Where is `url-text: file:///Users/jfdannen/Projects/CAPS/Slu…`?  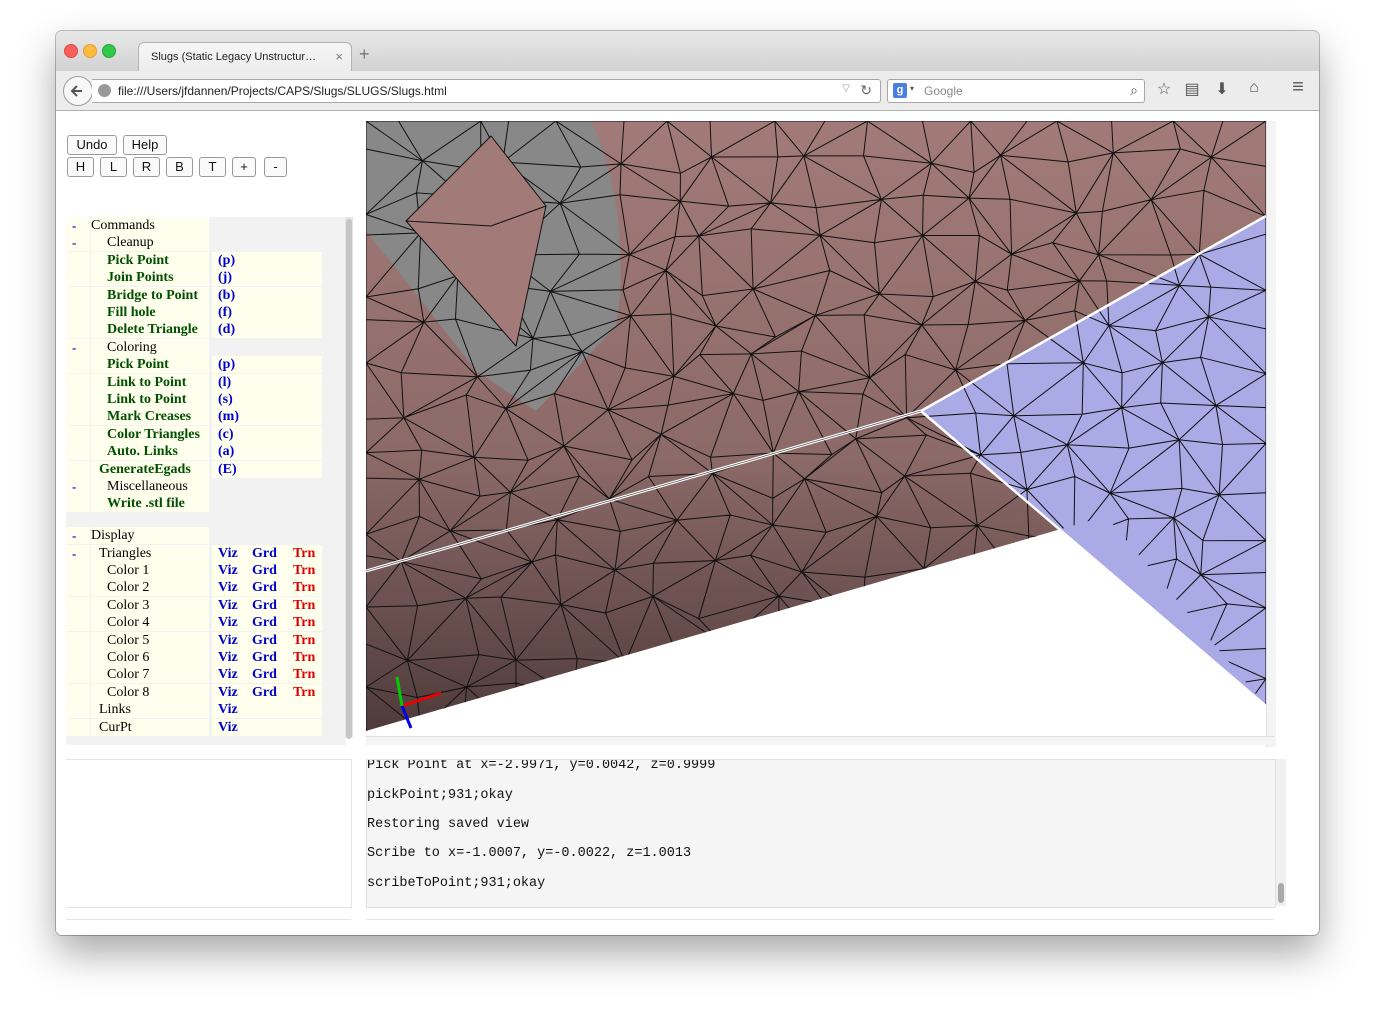
url-text: file:///Users/jfdannen/Projects/CAPS/Slu… is located at coordinates (282, 91).